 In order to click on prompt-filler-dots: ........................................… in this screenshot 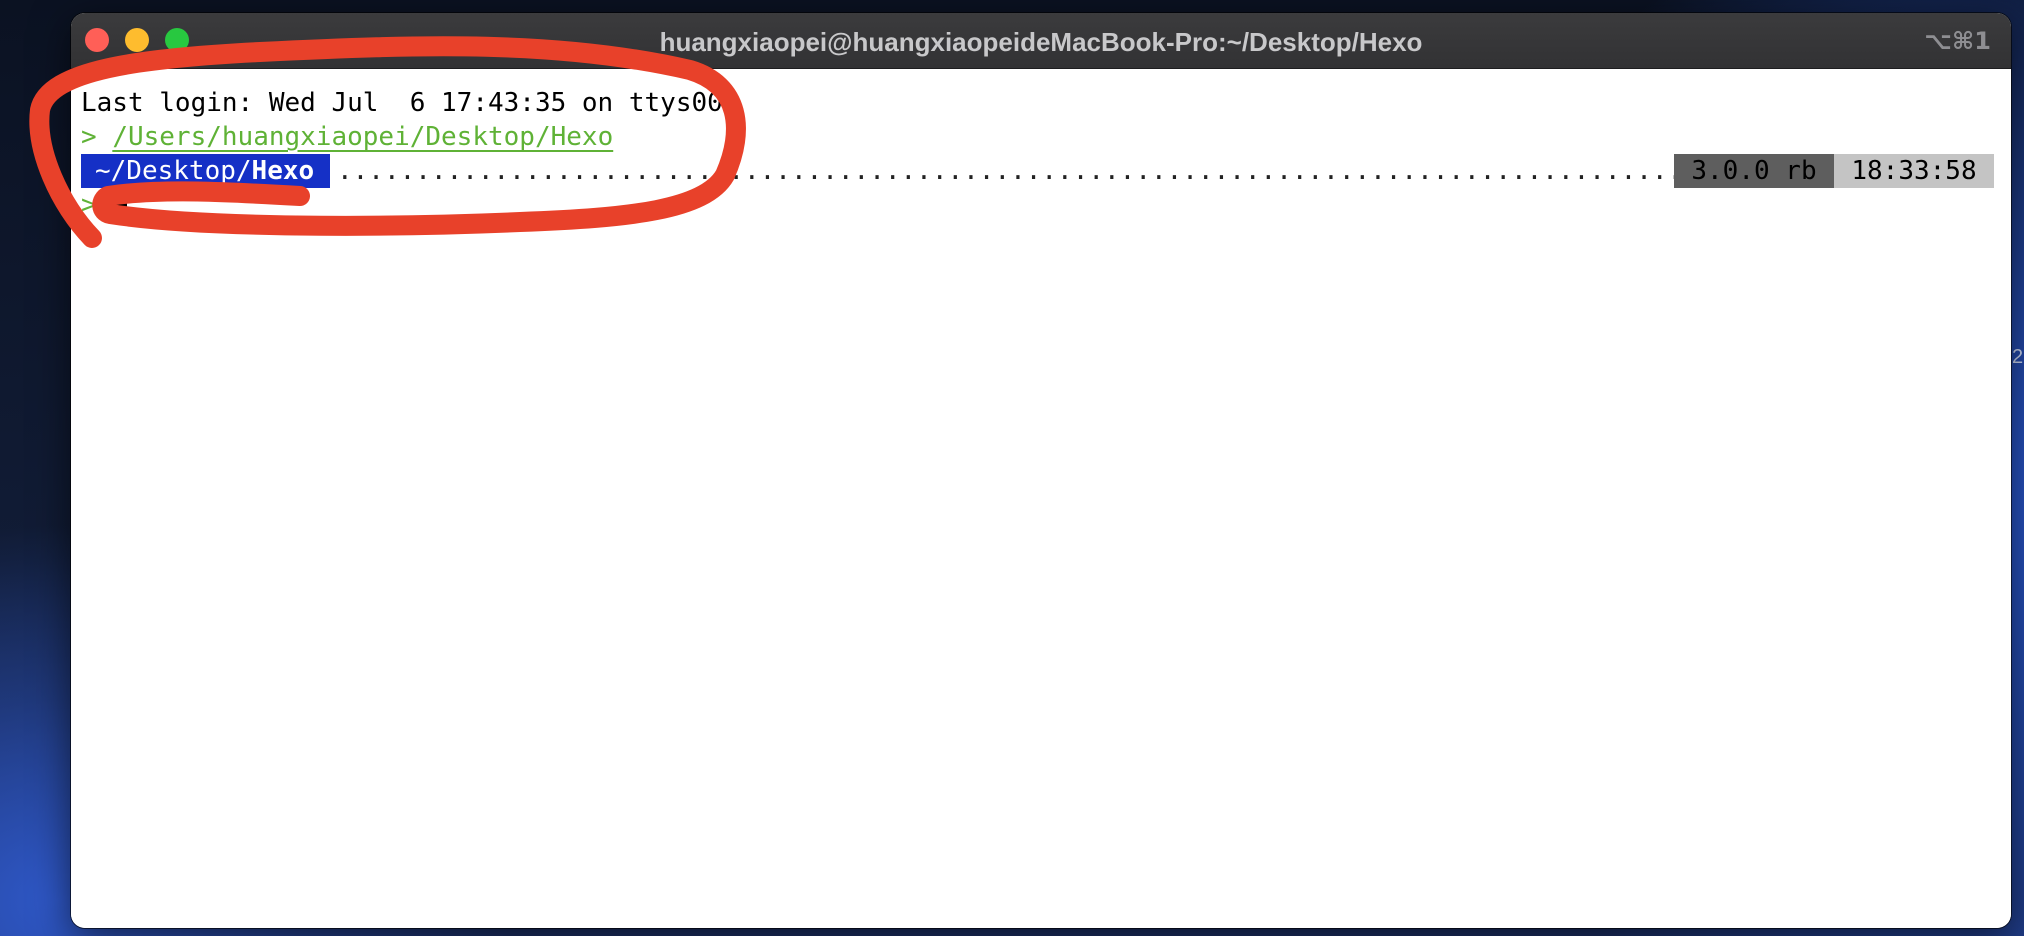, I will do `click(1005, 171)`.